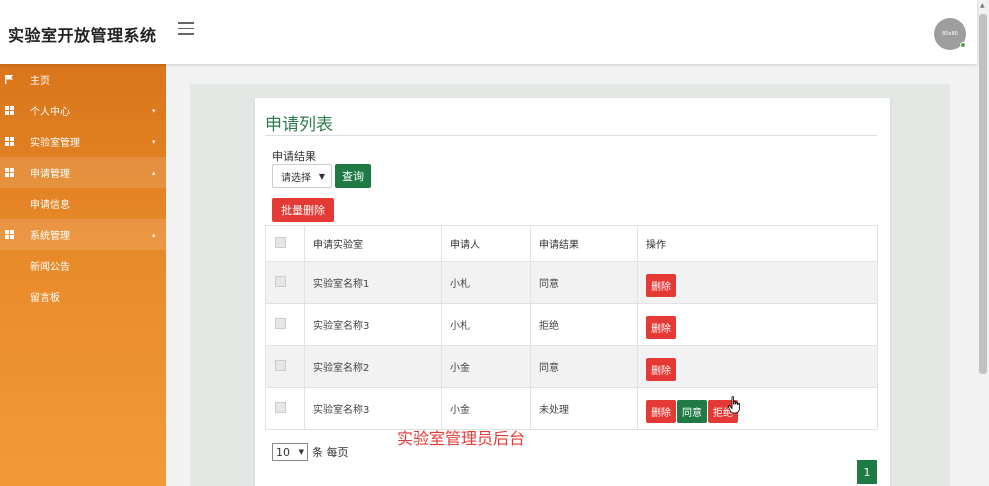  I want to click on table-row: 实验室名称3 小札 拒绝 删除, so click(571, 324).